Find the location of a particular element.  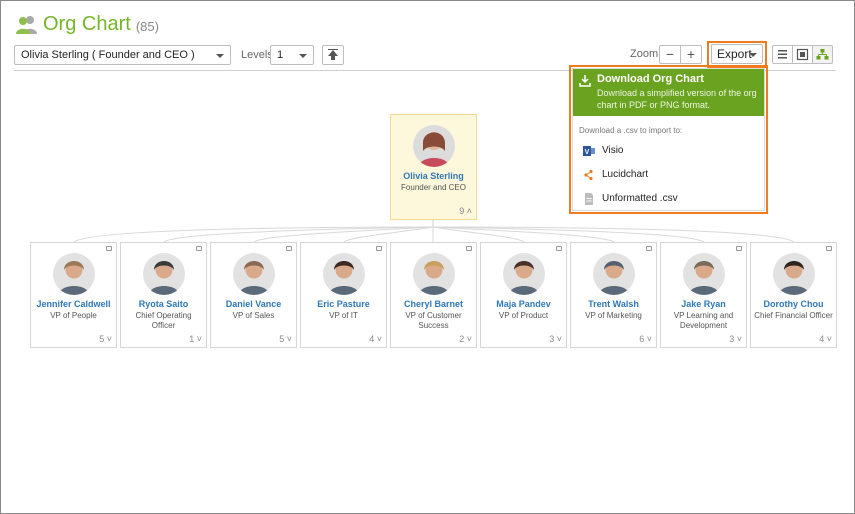

report-card: Daniel Vance VP of Sales 5 ˅ is located at coordinates (253, 295).